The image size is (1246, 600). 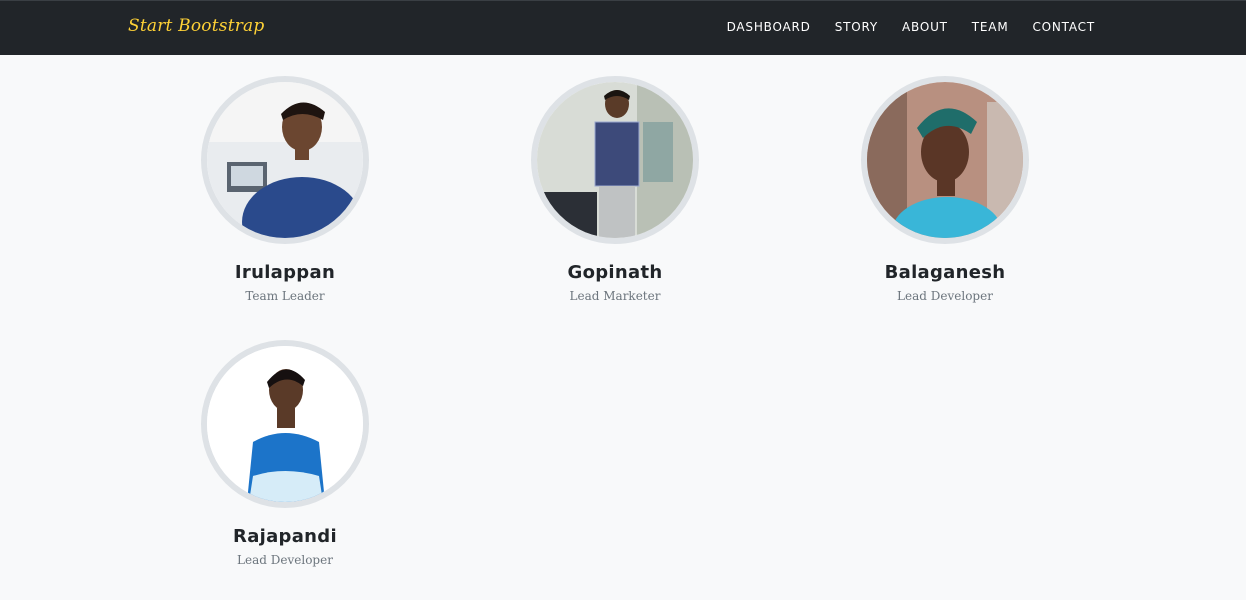 I want to click on team-member-name: Rajapandi, so click(x=285, y=536).